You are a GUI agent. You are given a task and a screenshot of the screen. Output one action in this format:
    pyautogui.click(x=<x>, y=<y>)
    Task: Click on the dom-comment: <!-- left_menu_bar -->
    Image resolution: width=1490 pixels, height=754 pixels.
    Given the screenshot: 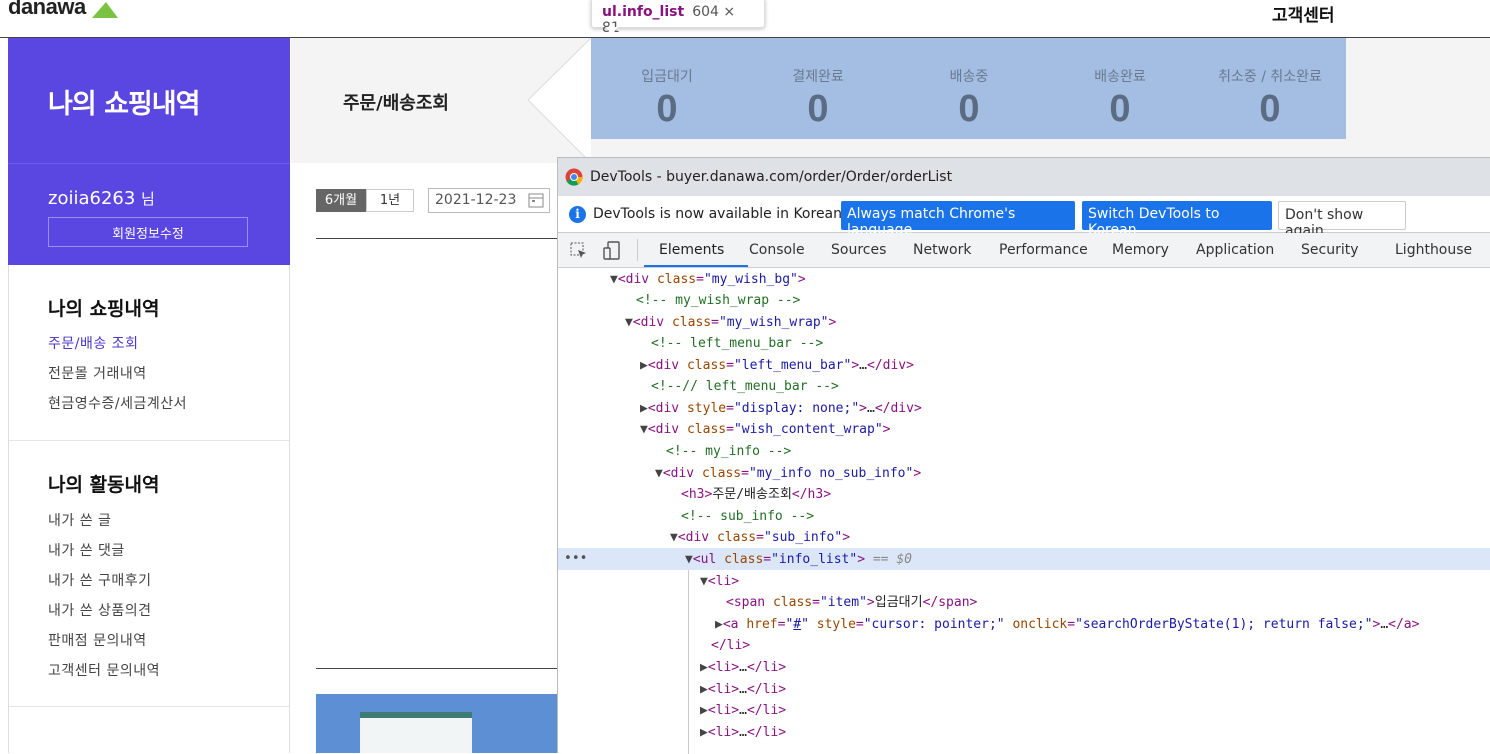 What is the action you would take?
    pyautogui.click(x=737, y=343)
    